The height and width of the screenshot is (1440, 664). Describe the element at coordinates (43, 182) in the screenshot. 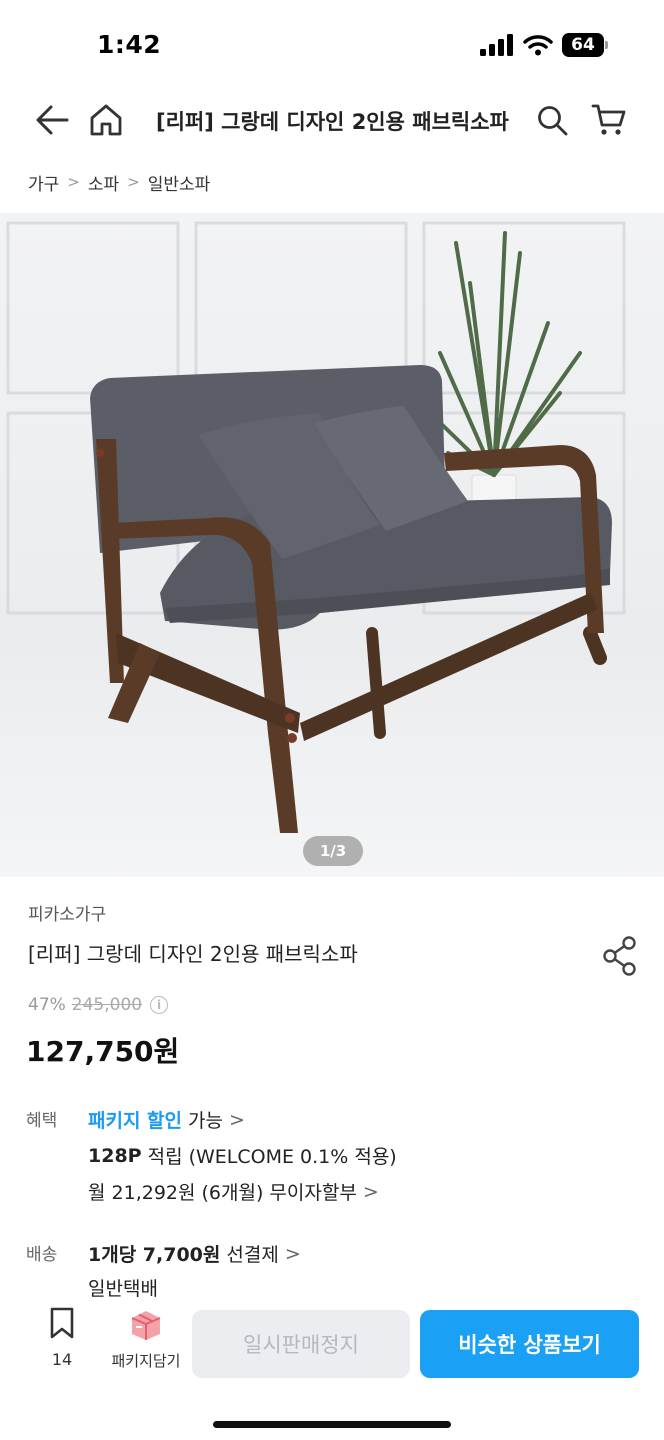

I see `breadcrumb-item-furniture: 가구` at that location.